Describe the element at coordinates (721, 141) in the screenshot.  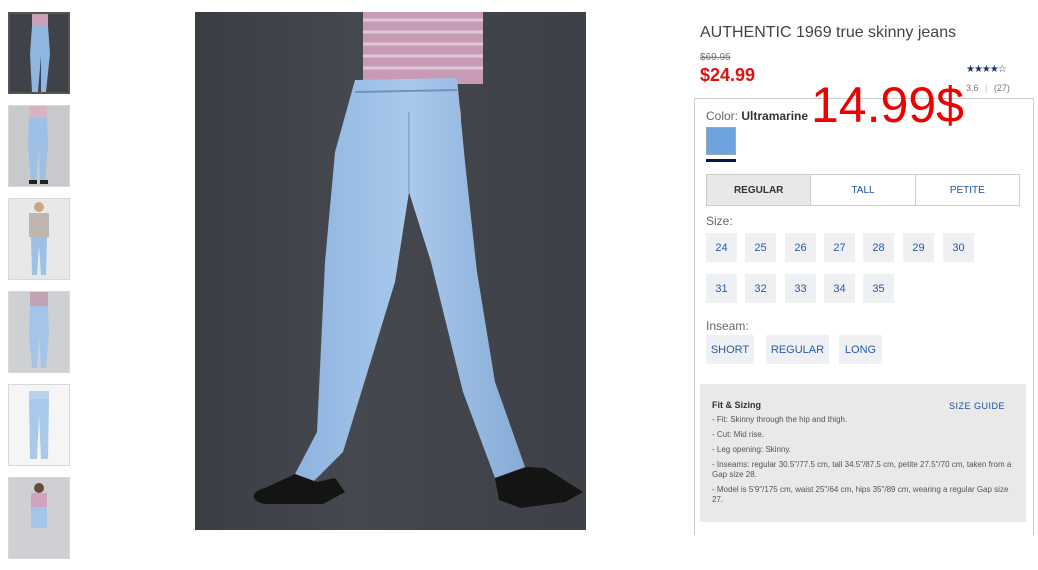
I see `color-swatch-ultramarine` at that location.